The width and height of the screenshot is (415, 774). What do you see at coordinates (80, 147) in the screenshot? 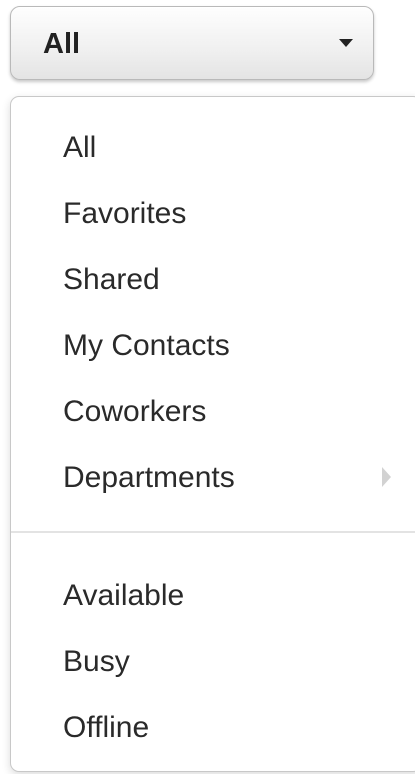
I see `menu-item-label: All` at bounding box center [80, 147].